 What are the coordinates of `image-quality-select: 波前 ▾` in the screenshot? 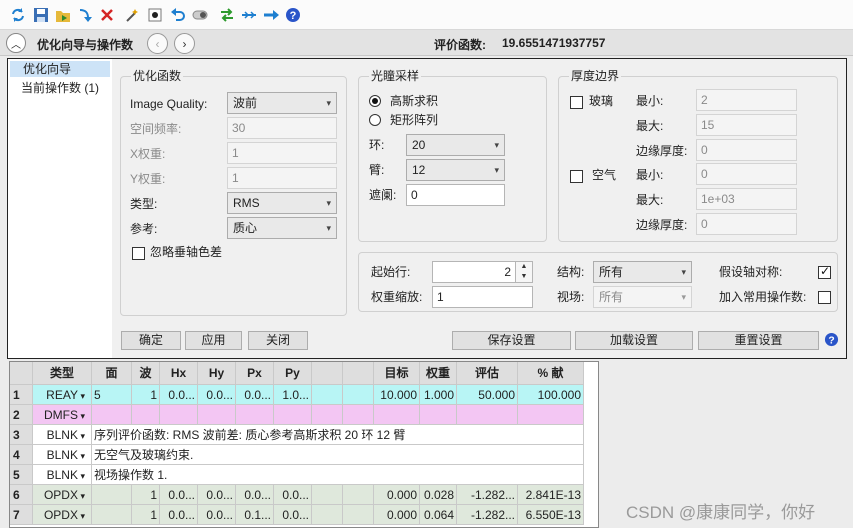 It's located at (282, 103).